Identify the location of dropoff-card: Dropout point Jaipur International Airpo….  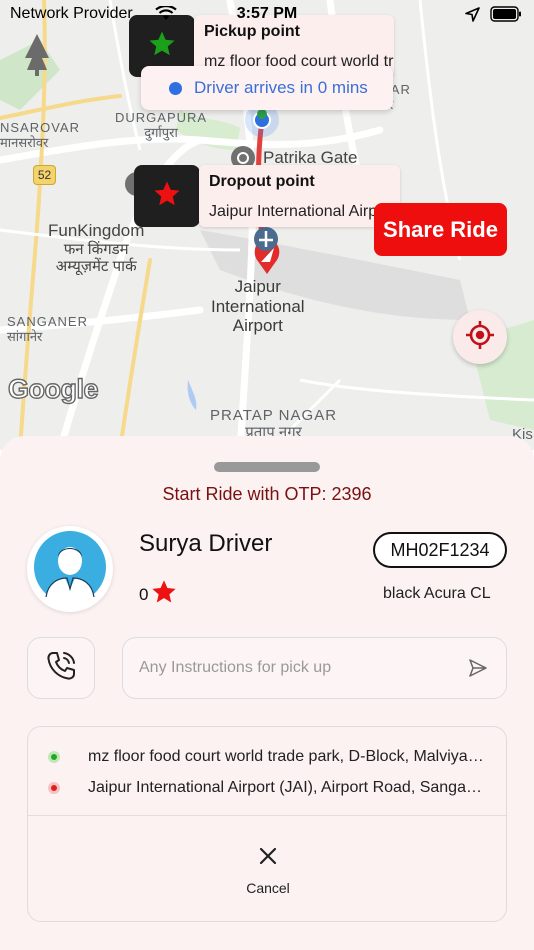
(299, 196).